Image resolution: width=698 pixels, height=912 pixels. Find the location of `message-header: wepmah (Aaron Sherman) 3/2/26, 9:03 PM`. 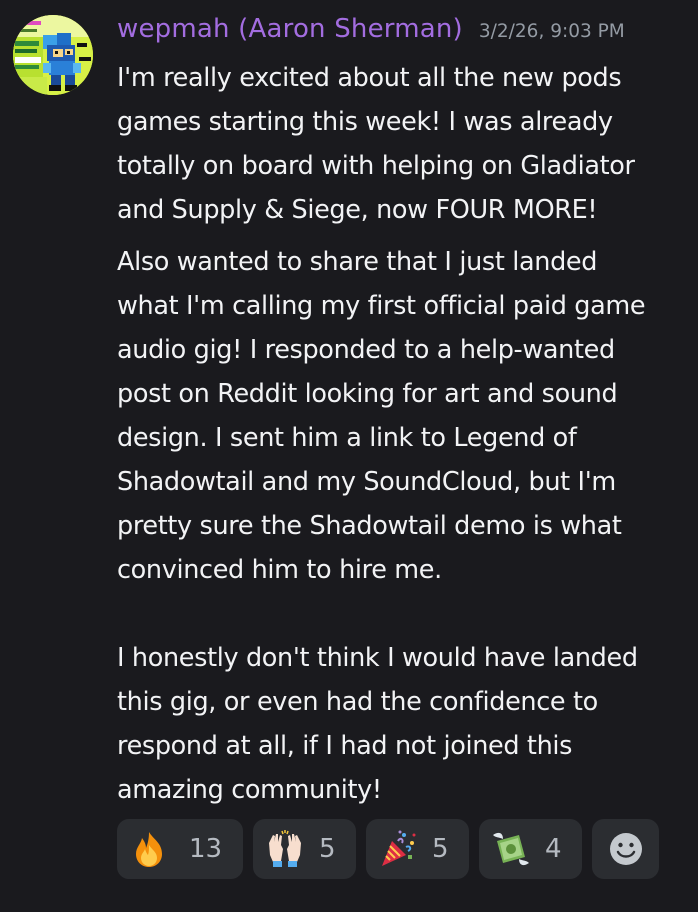

message-header: wepmah (Aaron Sherman) 3/2/26, 9:03 PM is located at coordinates (371, 34).